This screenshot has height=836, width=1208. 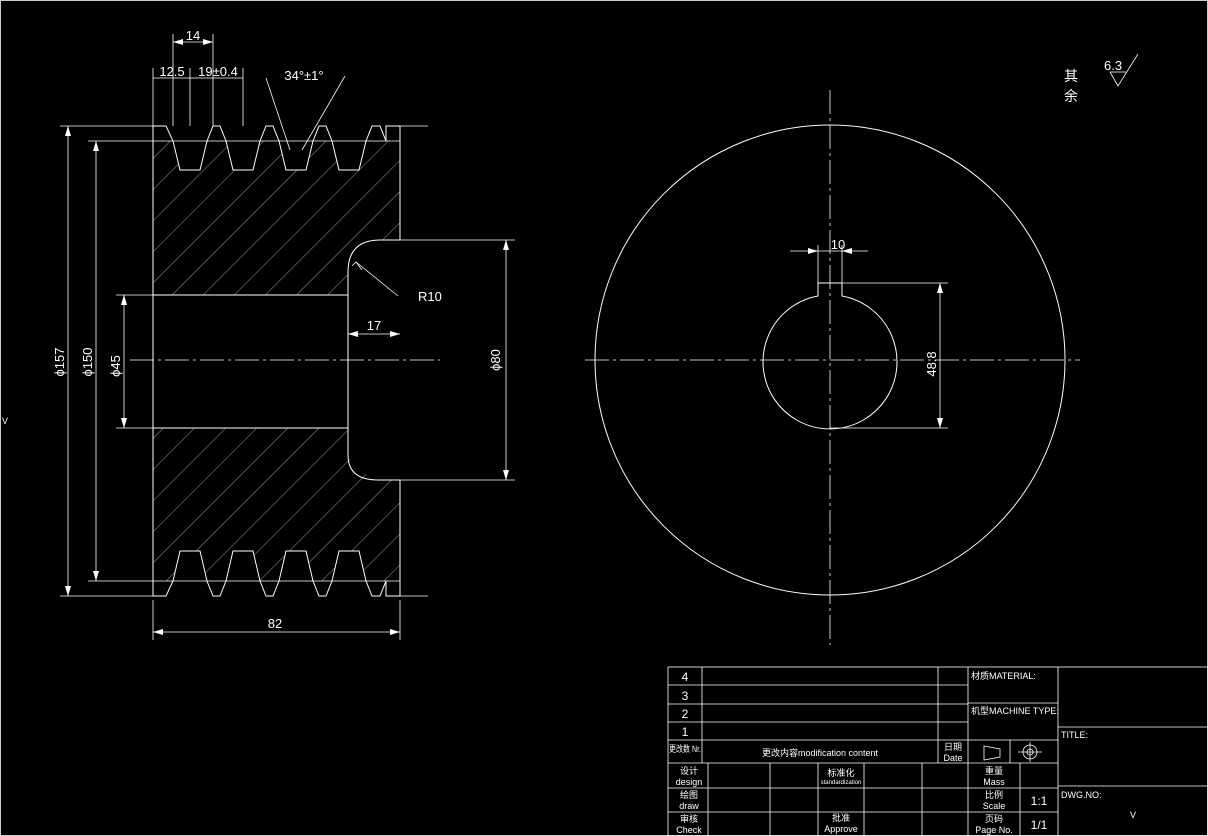 What do you see at coordinates (994, 770) in the screenshot?
I see `mass-cn: 重量` at bounding box center [994, 770].